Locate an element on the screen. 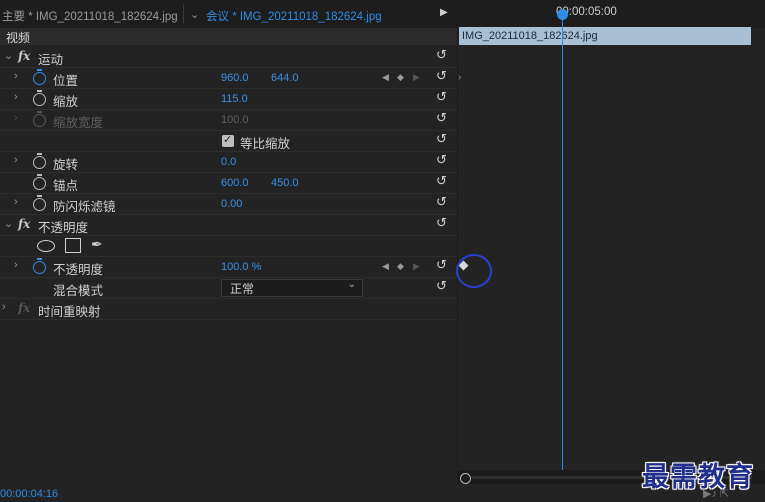 The width and height of the screenshot is (765, 502). uniform-scale-checkbox is located at coordinates (228, 140).